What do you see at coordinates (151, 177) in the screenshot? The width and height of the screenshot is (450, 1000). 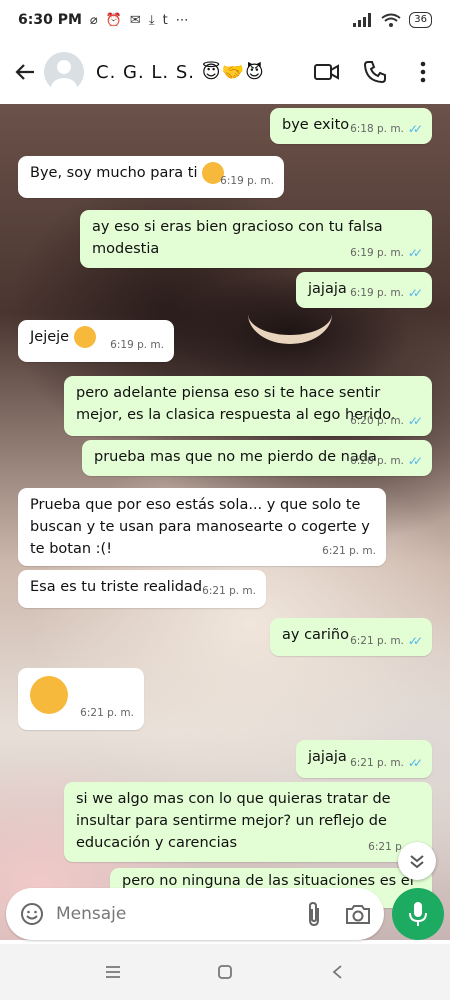 I see `message-incoming: Bye, soy mucho para ti 6:19 p. m.` at bounding box center [151, 177].